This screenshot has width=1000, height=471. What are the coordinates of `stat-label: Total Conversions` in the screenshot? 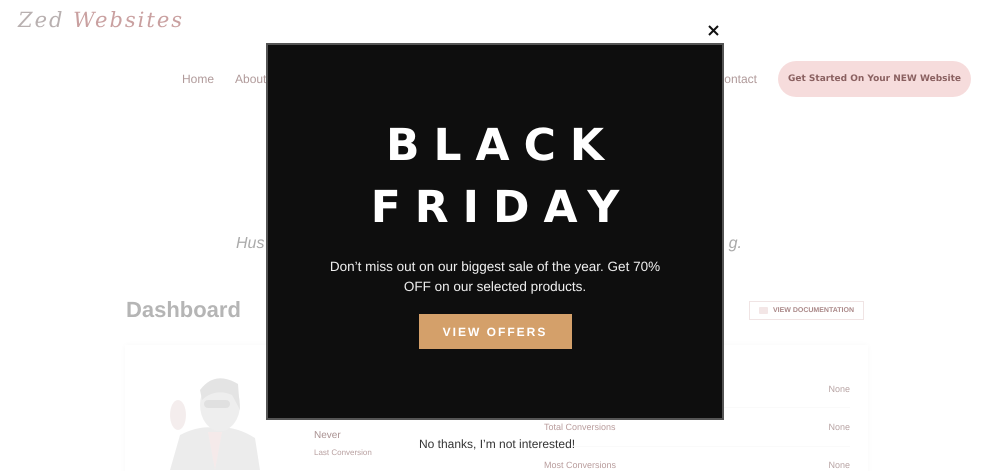 It's located at (580, 427).